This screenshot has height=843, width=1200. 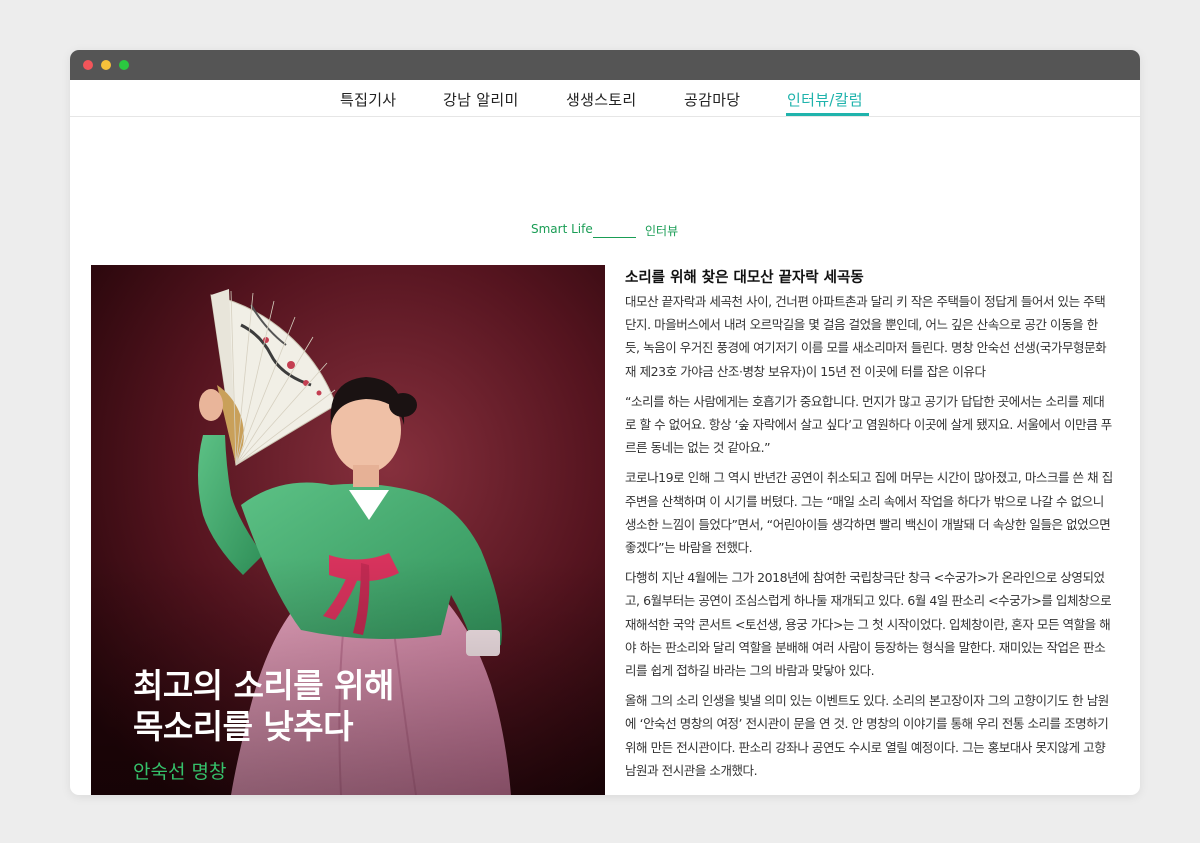 I want to click on breadcrumb-section: Smart Life, so click(x=562, y=229).